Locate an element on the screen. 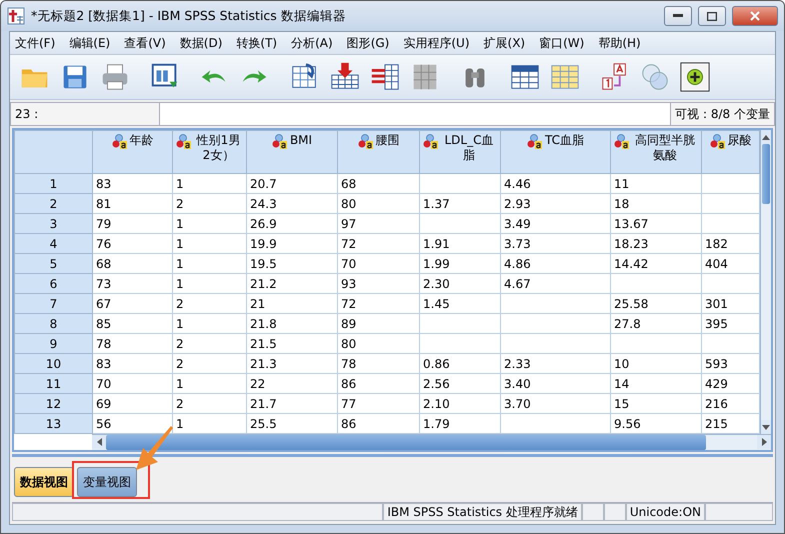 Image resolution: width=785 pixels, height=534 pixels. column-header: BMI is located at coordinates (292, 152).